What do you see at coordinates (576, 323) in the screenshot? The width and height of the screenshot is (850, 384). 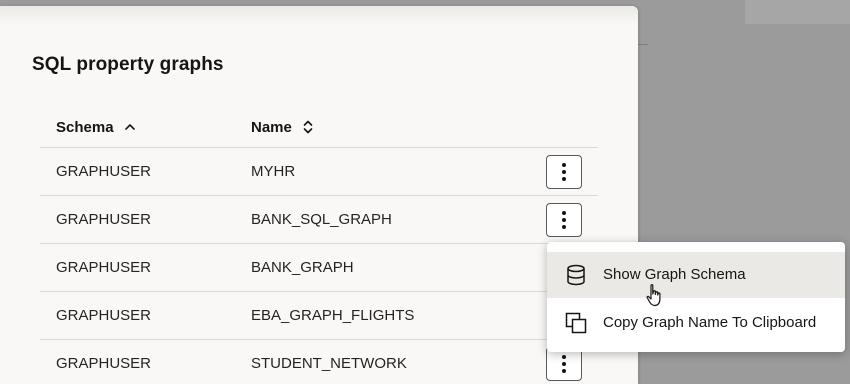 I see `copy-icon` at bounding box center [576, 323].